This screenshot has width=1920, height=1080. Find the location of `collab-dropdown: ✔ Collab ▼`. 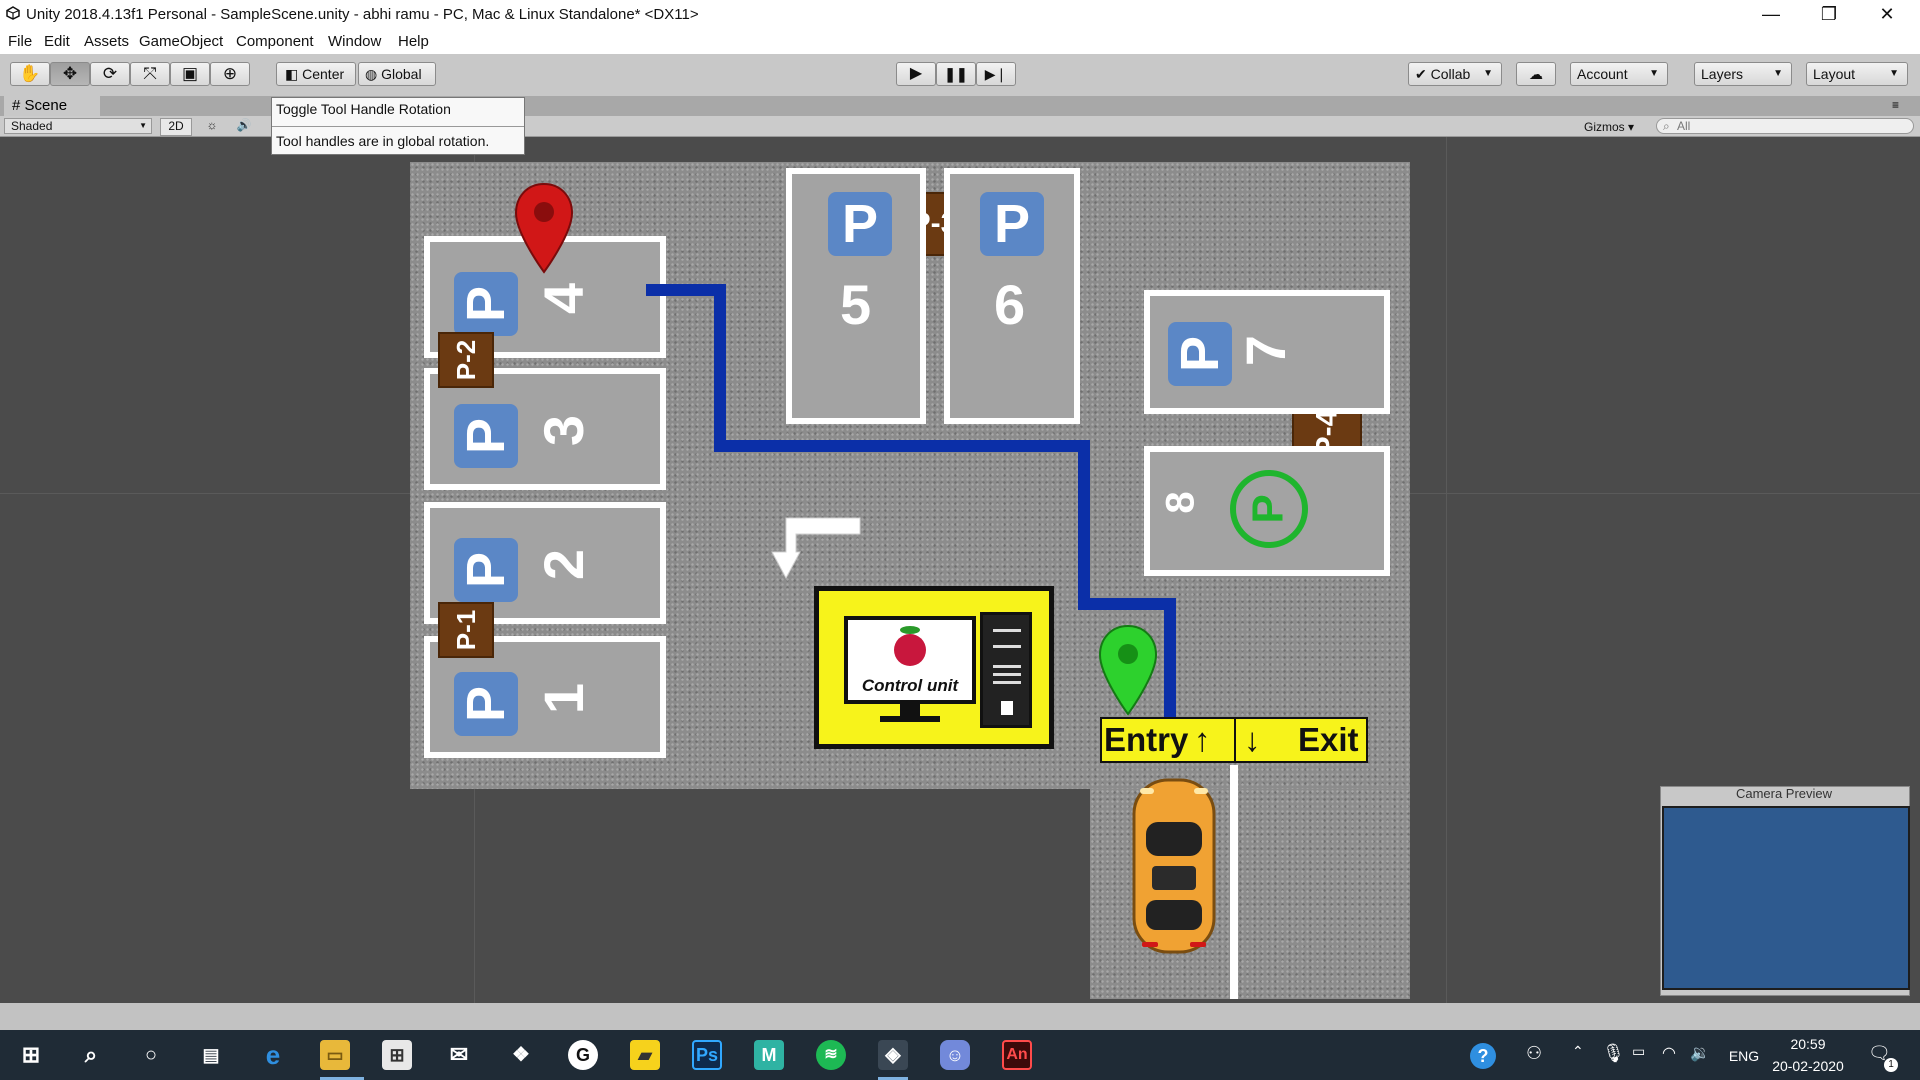

collab-dropdown: ✔ Collab ▼ is located at coordinates (1455, 74).